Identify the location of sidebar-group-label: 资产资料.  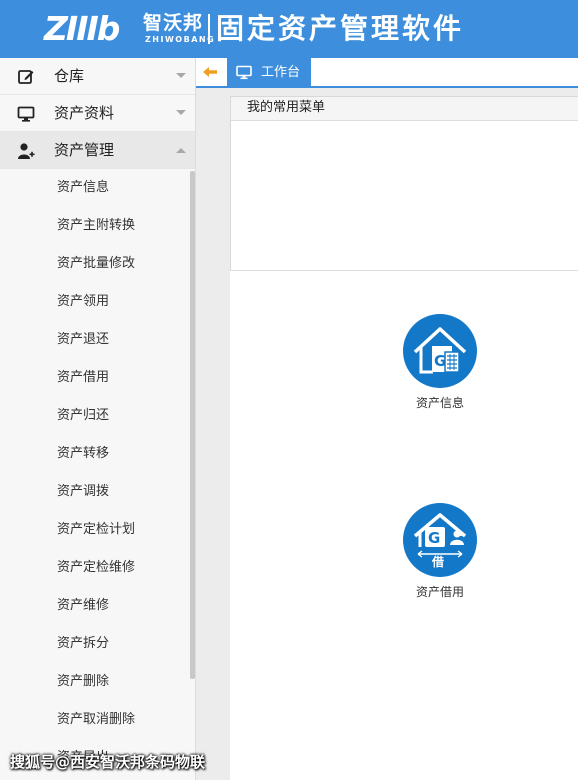
(84, 113).